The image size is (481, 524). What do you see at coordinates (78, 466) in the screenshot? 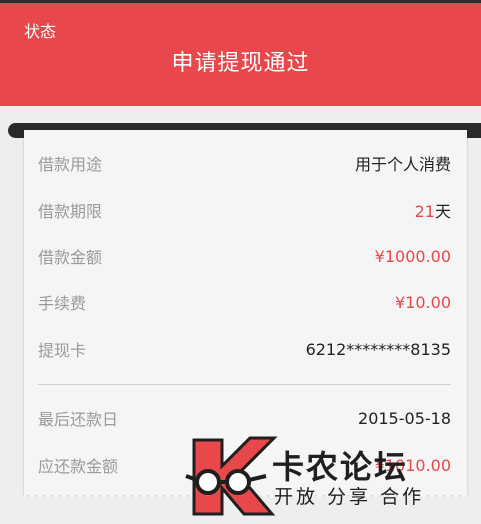
I see `detail-label: 应还款金额` at bounding box center [78, 466].